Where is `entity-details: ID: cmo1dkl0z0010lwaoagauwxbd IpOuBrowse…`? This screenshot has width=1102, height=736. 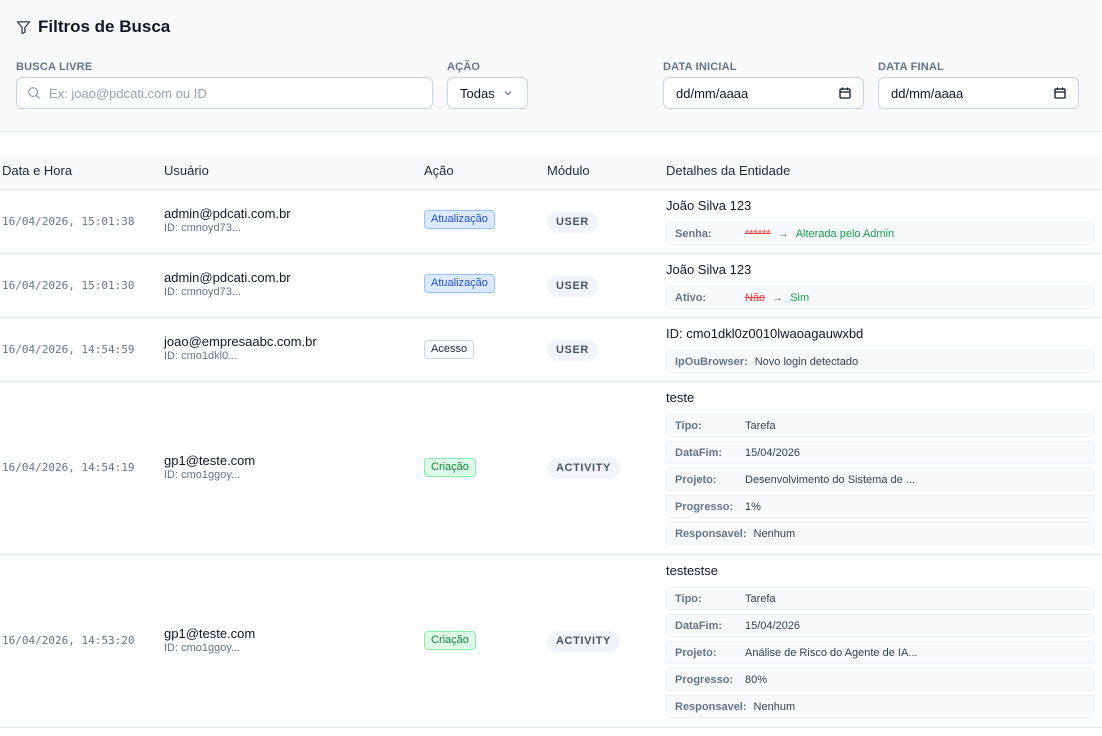
entity-details: ID: cmo1dkl0z0010lwaoagauwxbd IpOuBrowse… is located at coordinates (880, 345).